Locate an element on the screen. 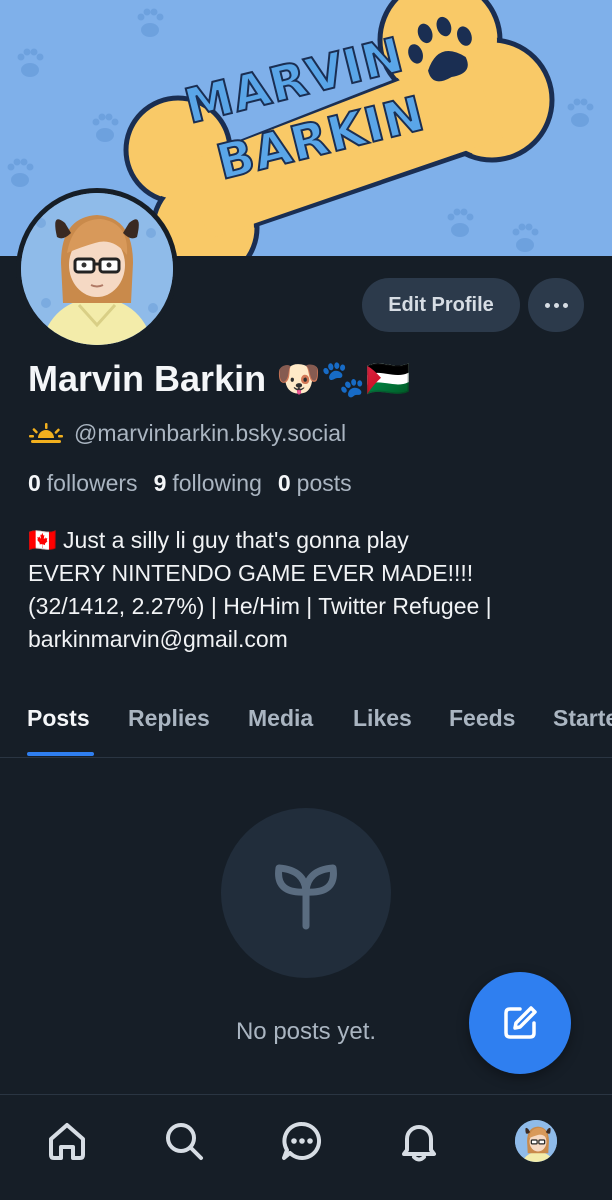  bio-line: 🇨🇦 Just a silly li guy that's gonna play is located at coordinates (218, 540).